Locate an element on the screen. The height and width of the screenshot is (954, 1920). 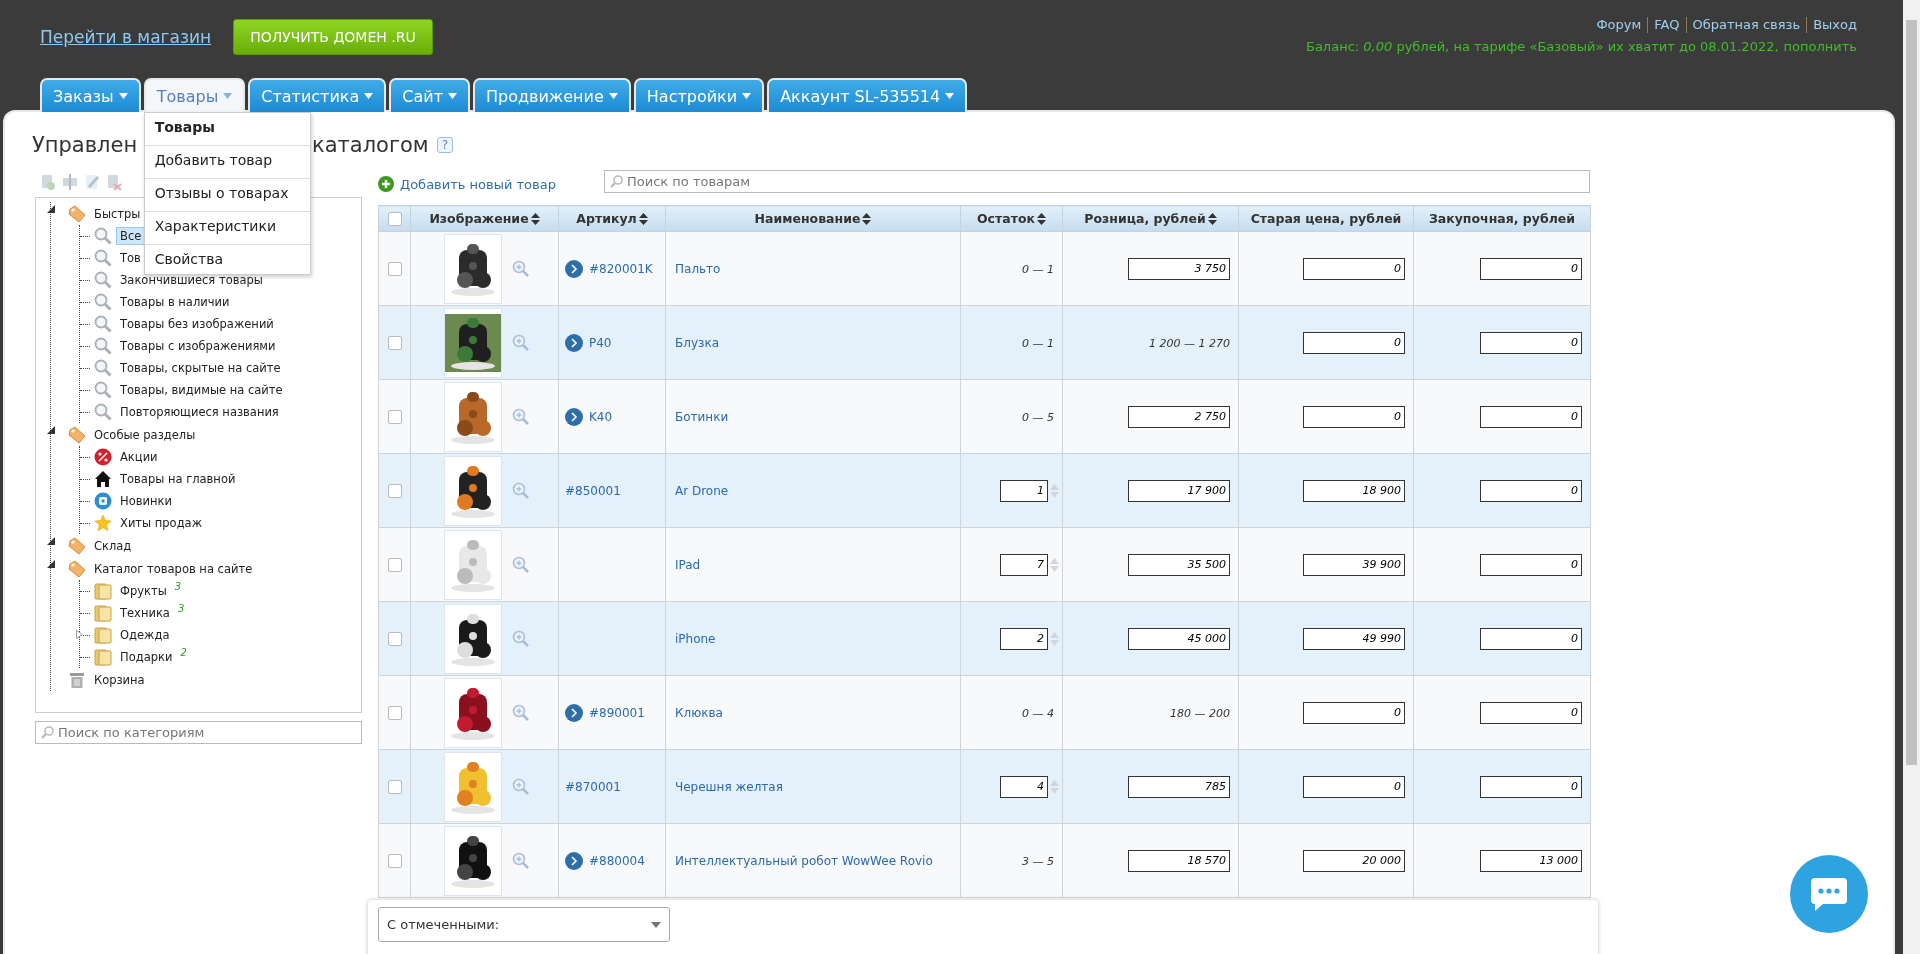
sku-link: #890001 is located at coordinates (617, 712).